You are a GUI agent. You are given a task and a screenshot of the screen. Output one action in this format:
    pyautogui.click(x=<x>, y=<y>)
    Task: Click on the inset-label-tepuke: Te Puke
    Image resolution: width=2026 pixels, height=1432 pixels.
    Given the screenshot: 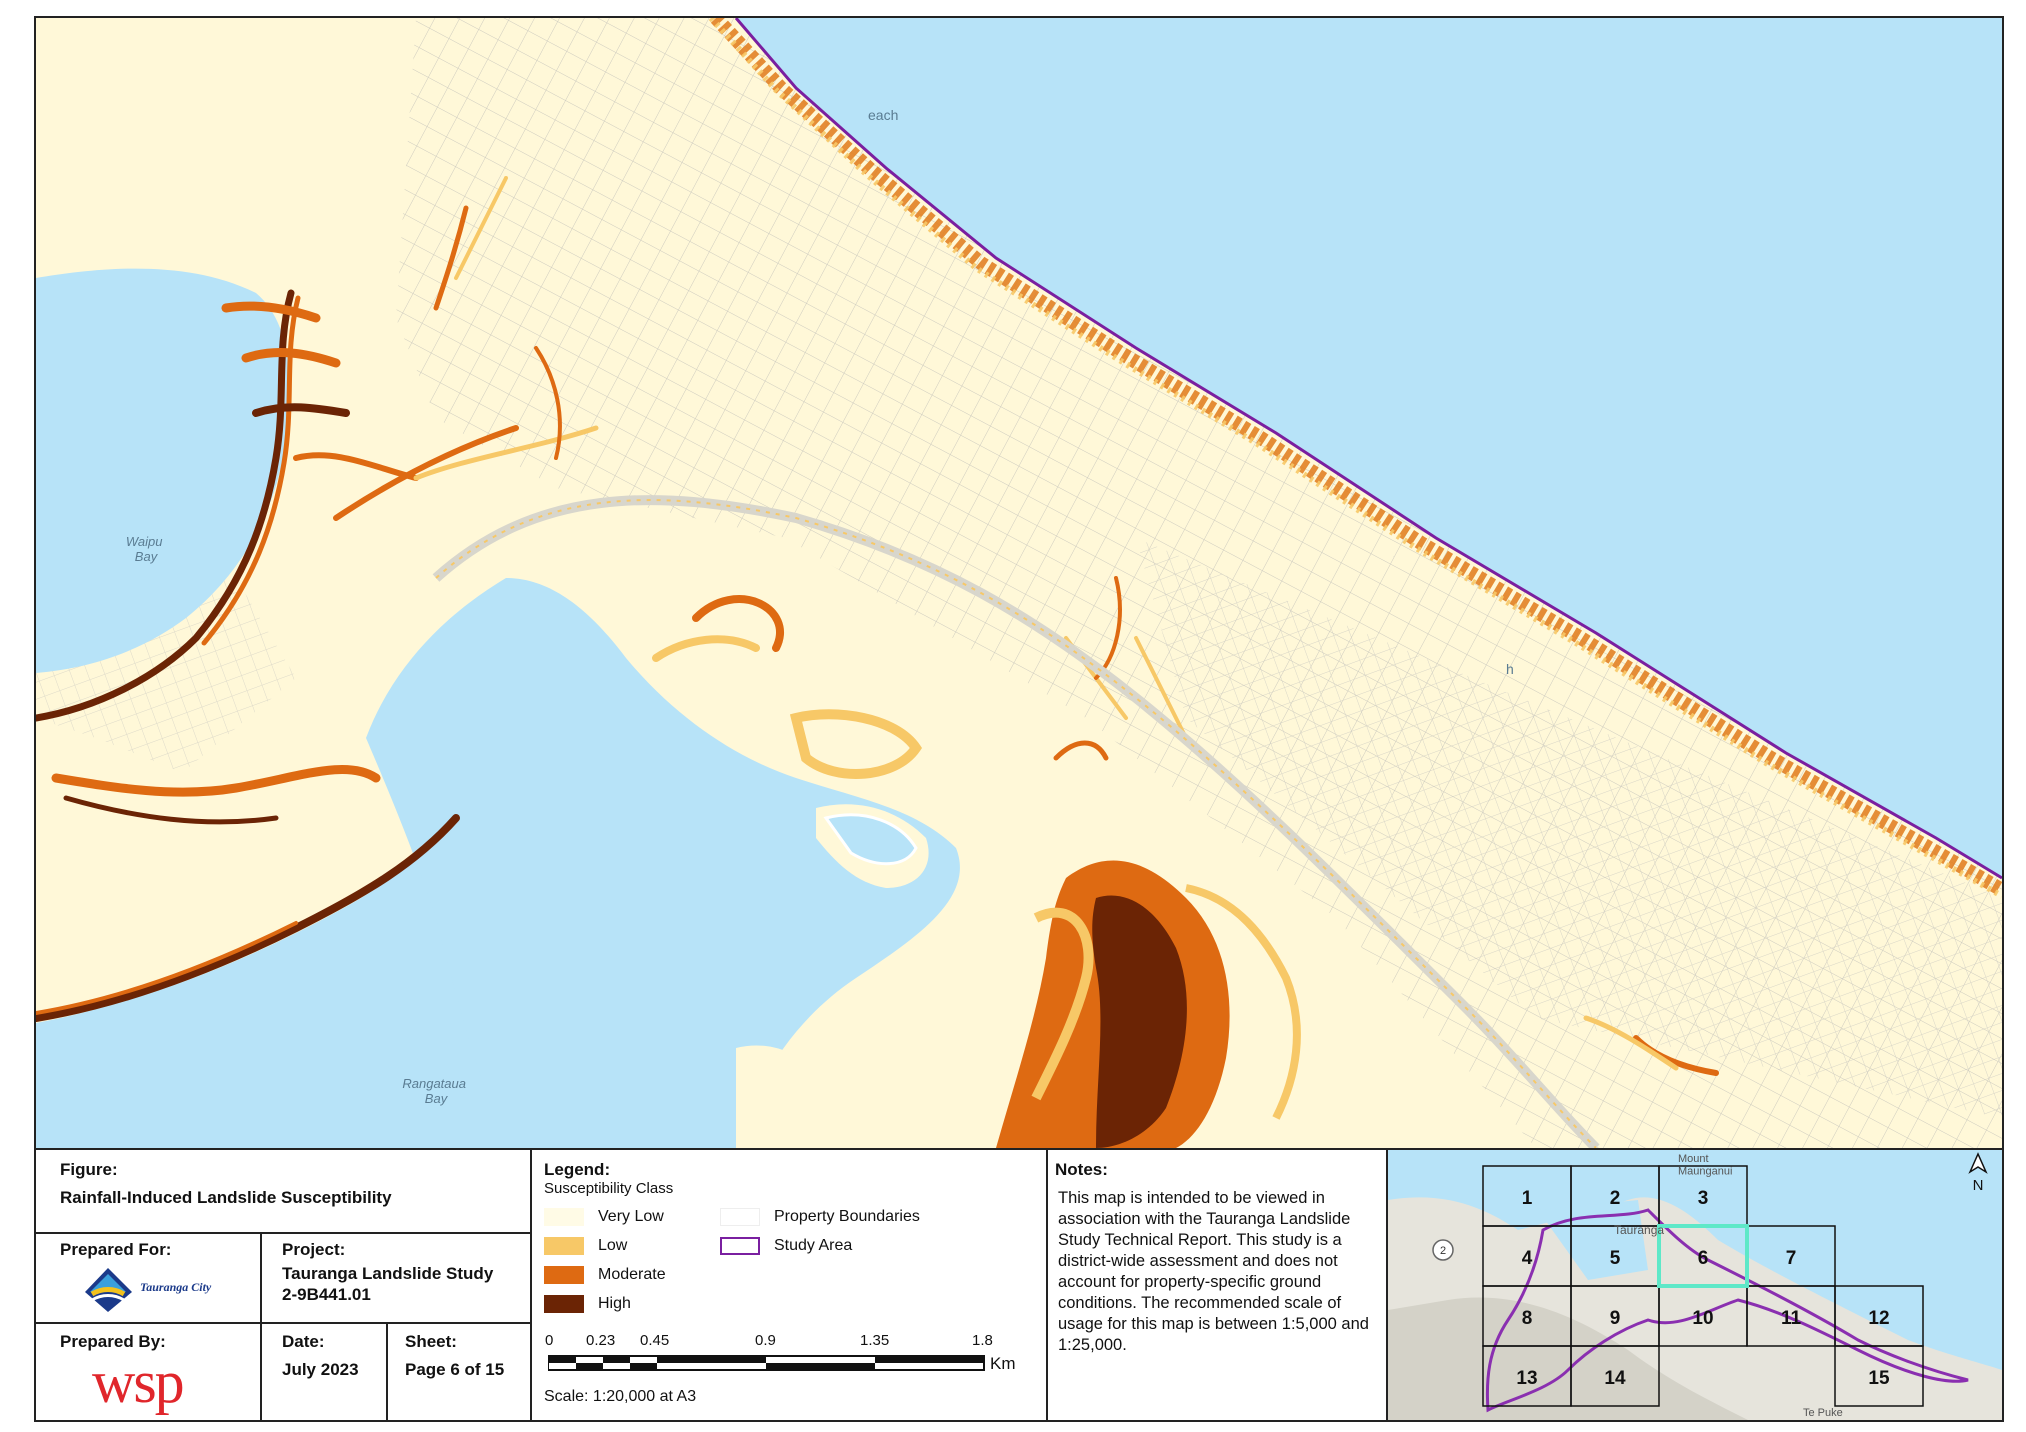 What is the action you would take?
    pyautogui.click(x=1823, y=1413)
    